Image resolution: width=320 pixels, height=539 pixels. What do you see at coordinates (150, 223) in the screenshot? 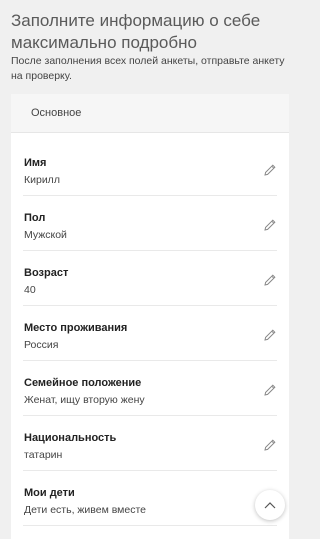
I see `field-row-gender: Пол Мужской` at bounding box center [150, 223].